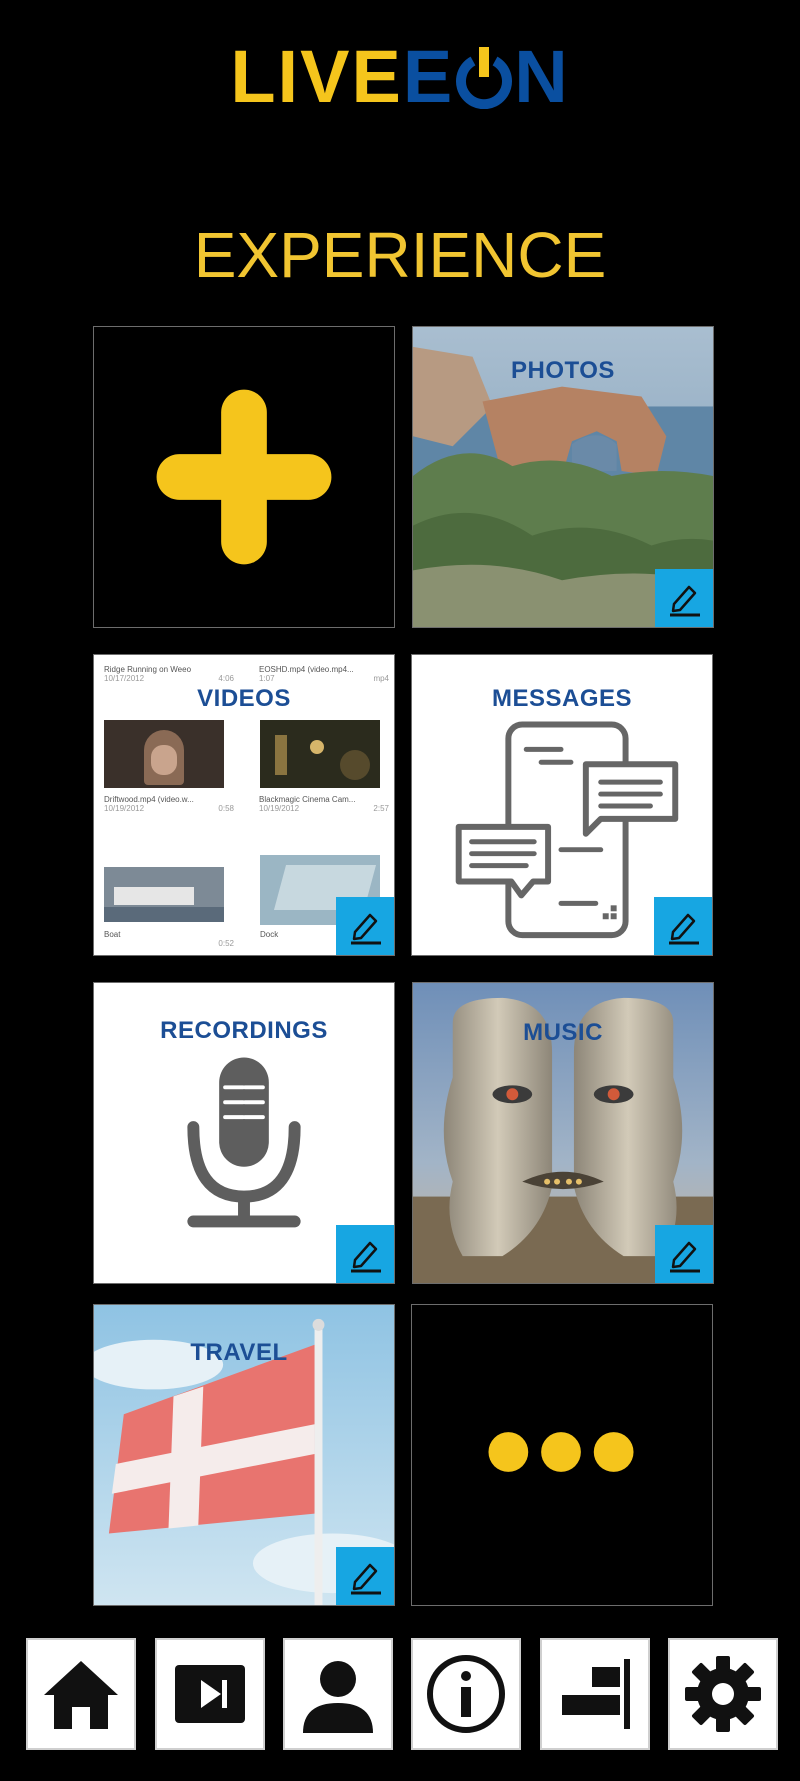 The height and width of the screenshot is (1781, 800). What do you see at coordinates (244, 1455) in the screenshot?
I see `travel-tile: TRAVEL` at bounding box center [244, 1455].